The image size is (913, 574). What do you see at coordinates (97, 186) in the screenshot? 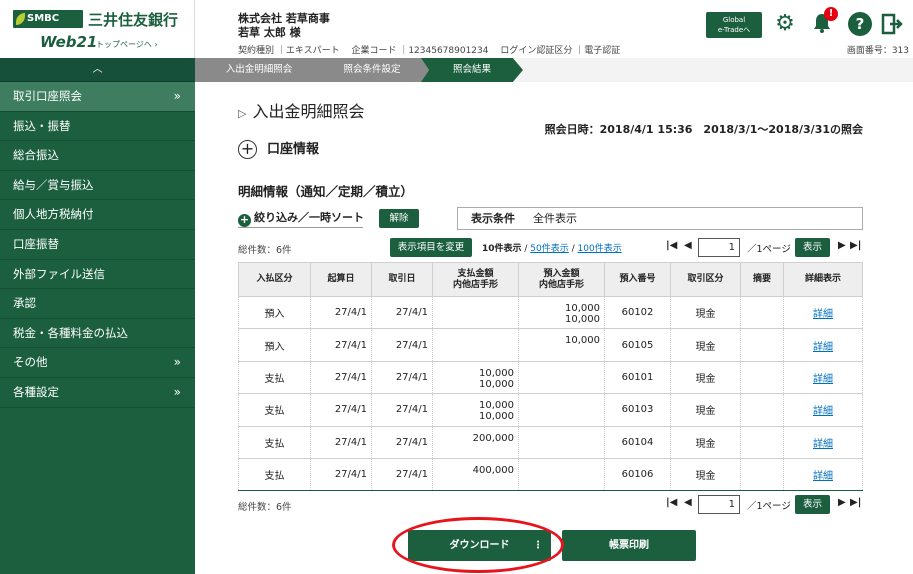
I see `sidebar-item-payroll-transfer: 給与／賞与振込` at bounding box center [97, 186].